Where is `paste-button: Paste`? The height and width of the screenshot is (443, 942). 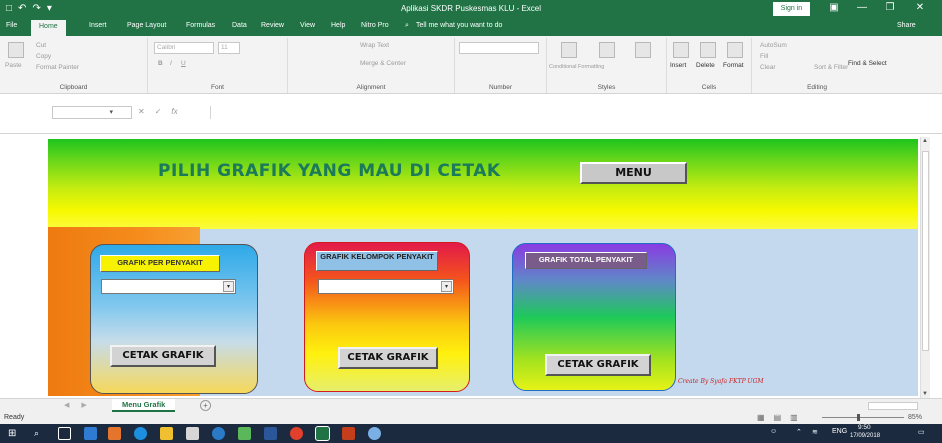 paste-button: Paste is located at coordinates (13, 65).